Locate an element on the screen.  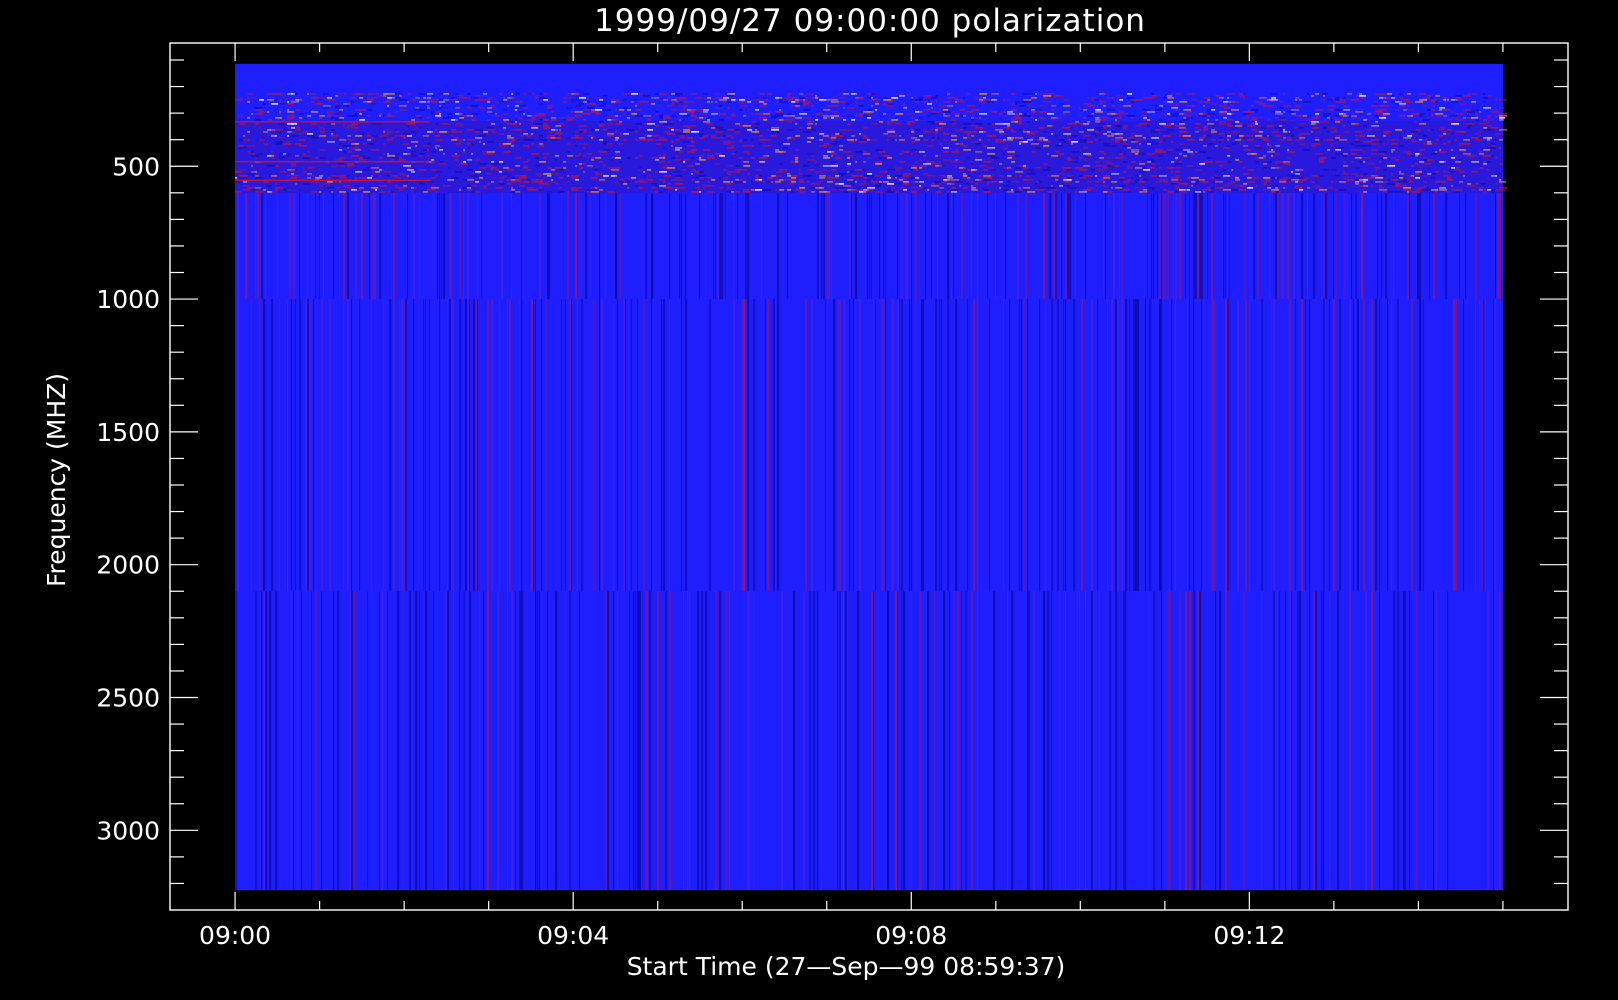
y-tick-label: 1500 is located at coordinates (128, 432).